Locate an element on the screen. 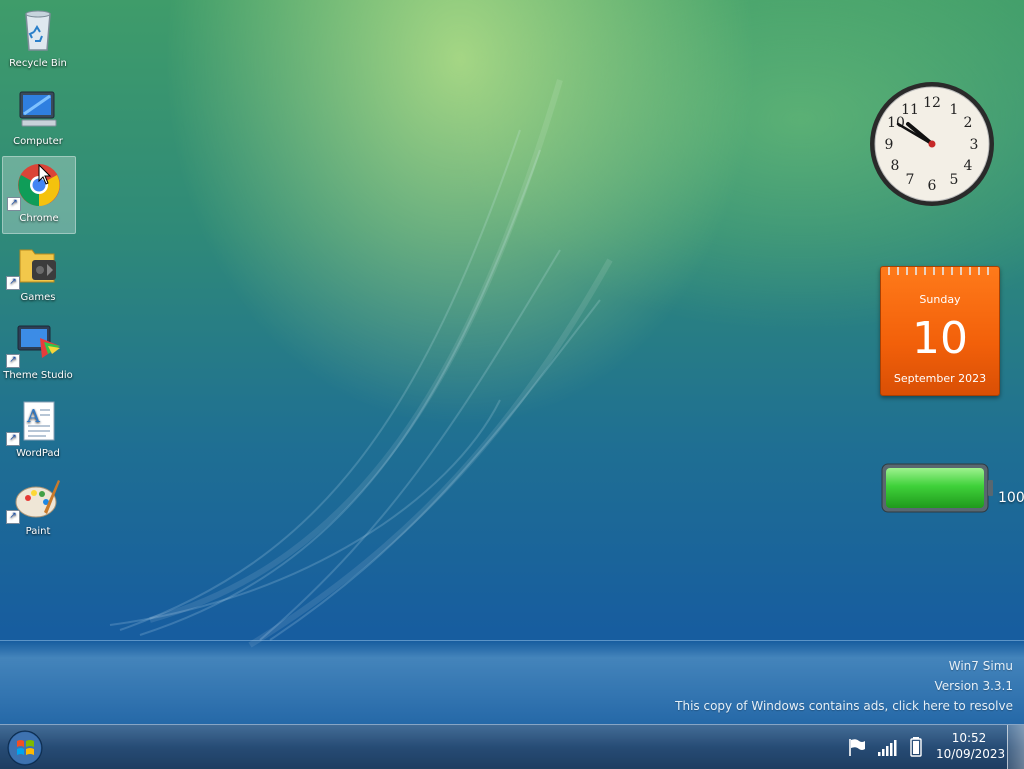 This screenshot has width=1024, height=769. calendar-weekday: Sunday is located at coordinates (940, 299).